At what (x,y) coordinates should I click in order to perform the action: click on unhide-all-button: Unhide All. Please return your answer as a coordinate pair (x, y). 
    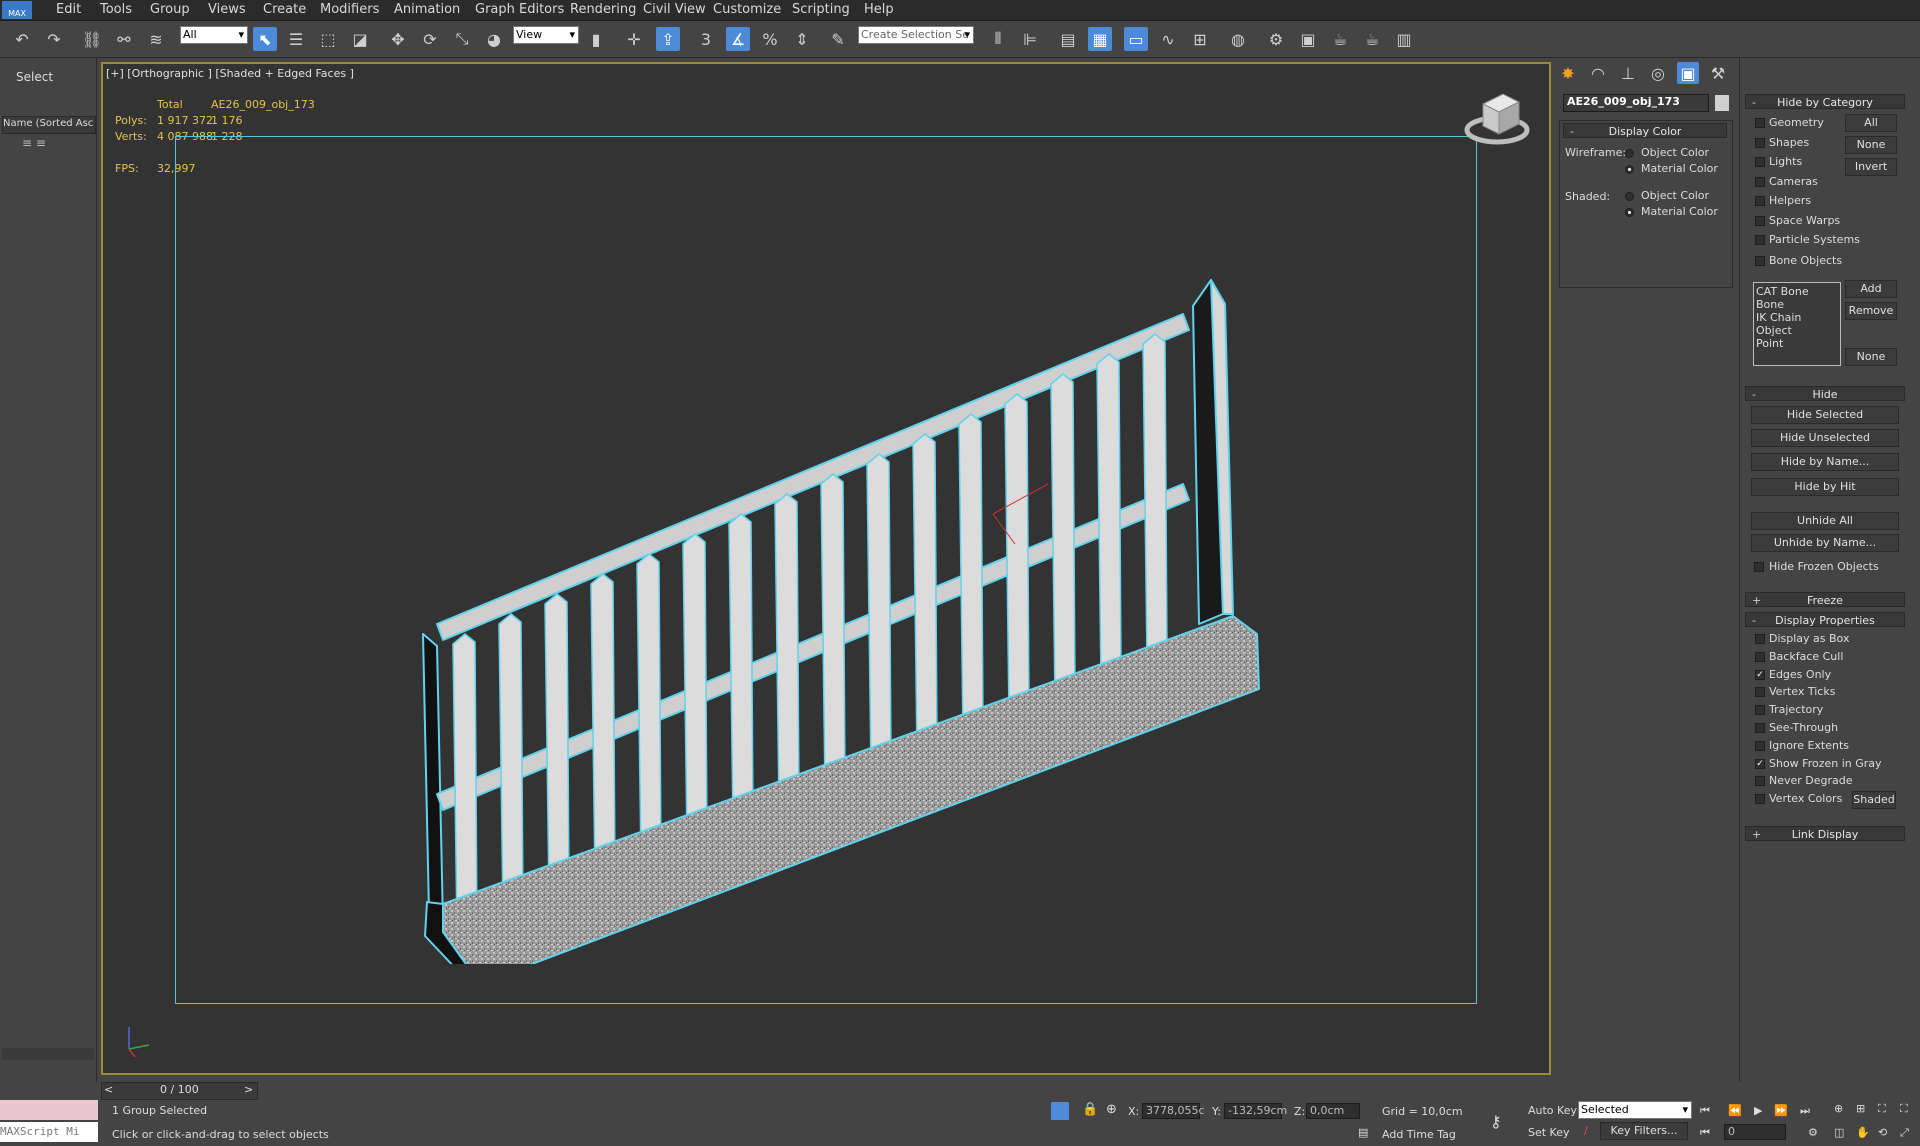
    Looking at the image, I should click on (1825, 521).